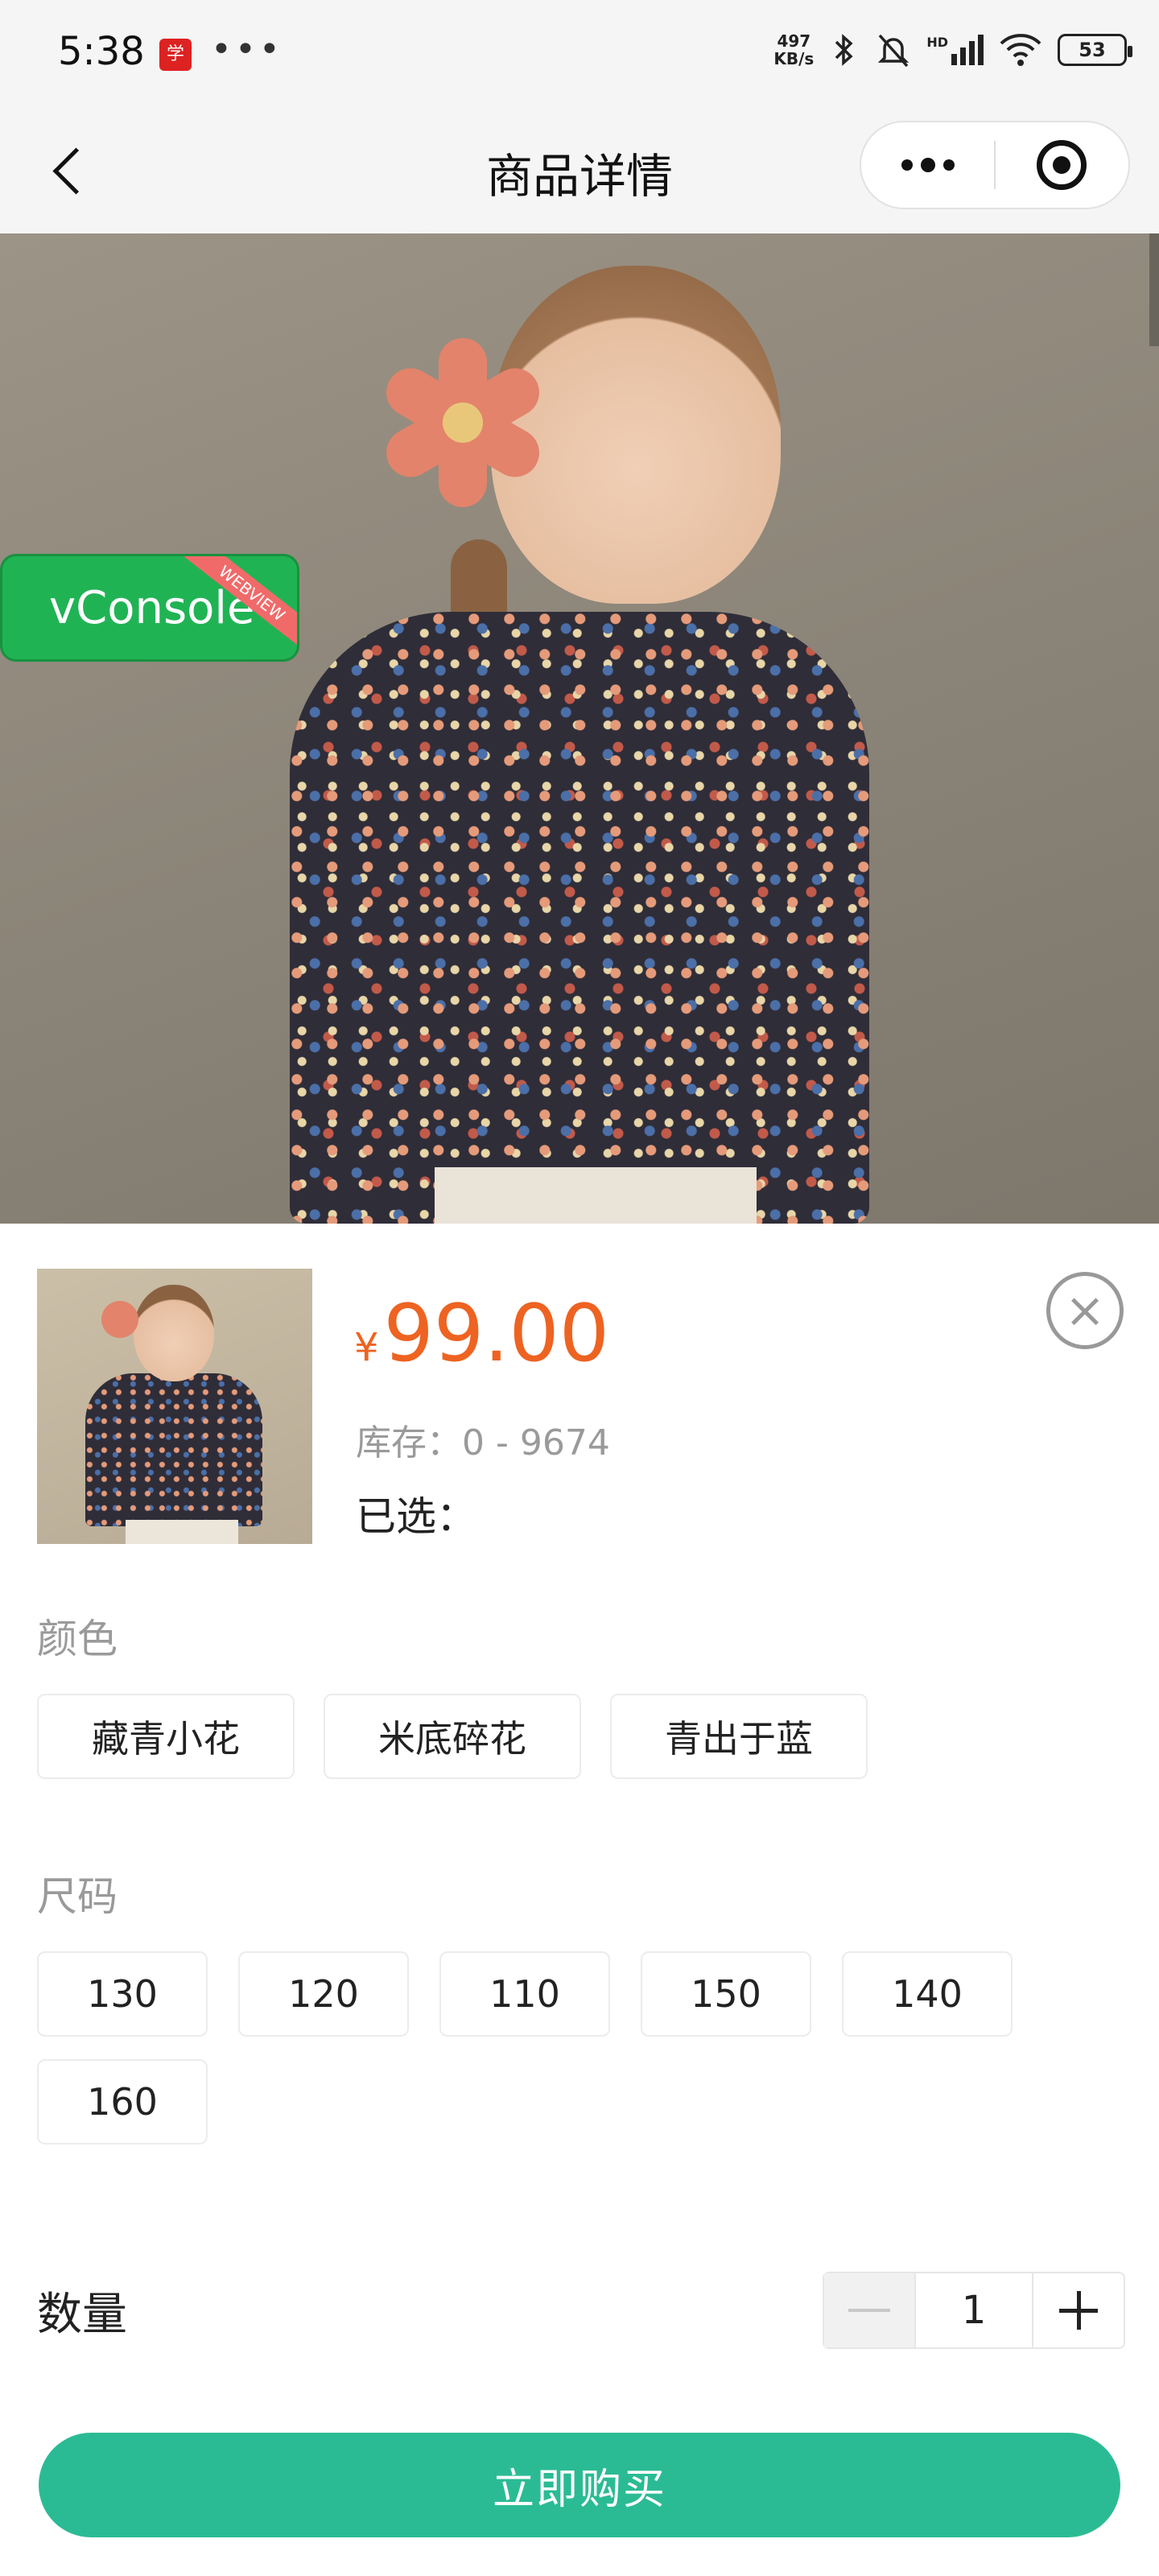  I want to click on status-time: 5:38, so click(101, 51).